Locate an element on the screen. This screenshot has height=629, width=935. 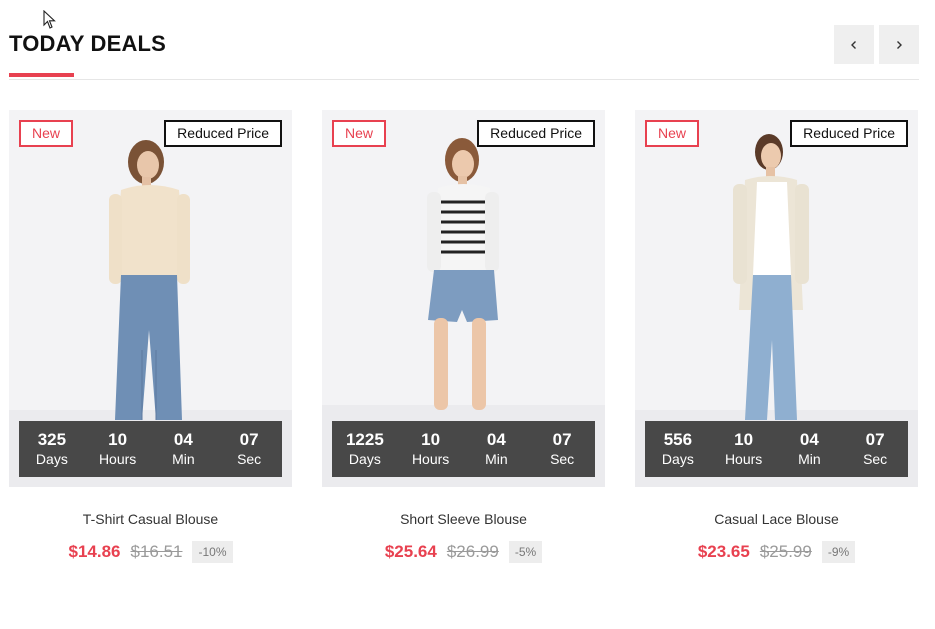
countdown-days: 556 Days is located at coordinates (678, 449).